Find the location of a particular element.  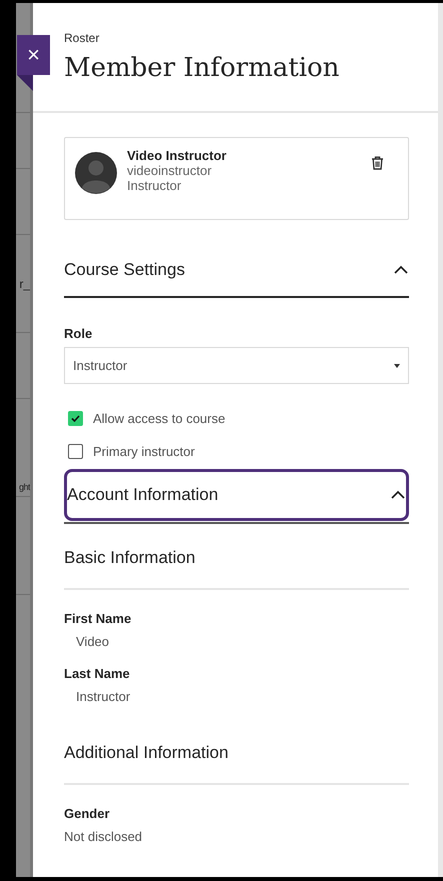

field-label: First Name is located at coordinates (98, 618).